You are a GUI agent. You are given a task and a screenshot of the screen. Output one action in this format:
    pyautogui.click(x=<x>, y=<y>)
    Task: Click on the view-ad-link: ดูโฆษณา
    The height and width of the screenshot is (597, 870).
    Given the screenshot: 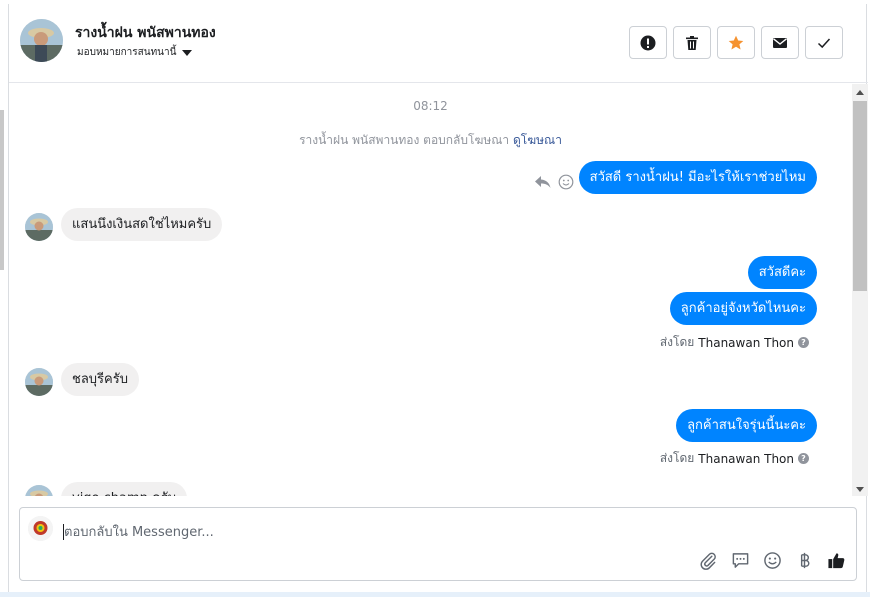 What is the action you would take?
    pyautogui.click(x=537, y=140)
    